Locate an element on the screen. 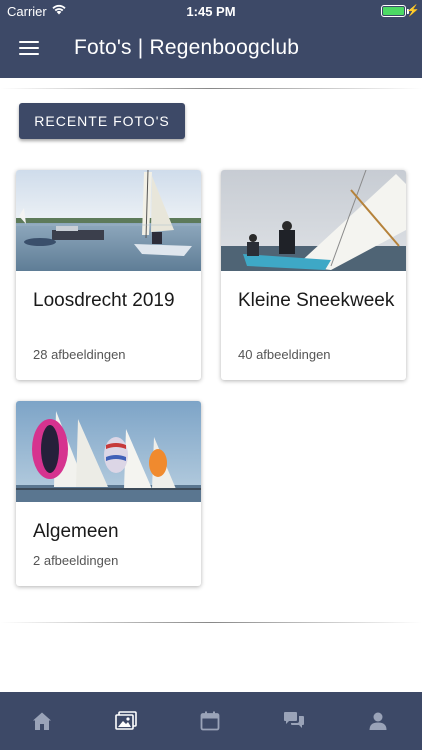 The width and height of the screenshot is (422, 750). tab-home is located at coordinates (42, 721).